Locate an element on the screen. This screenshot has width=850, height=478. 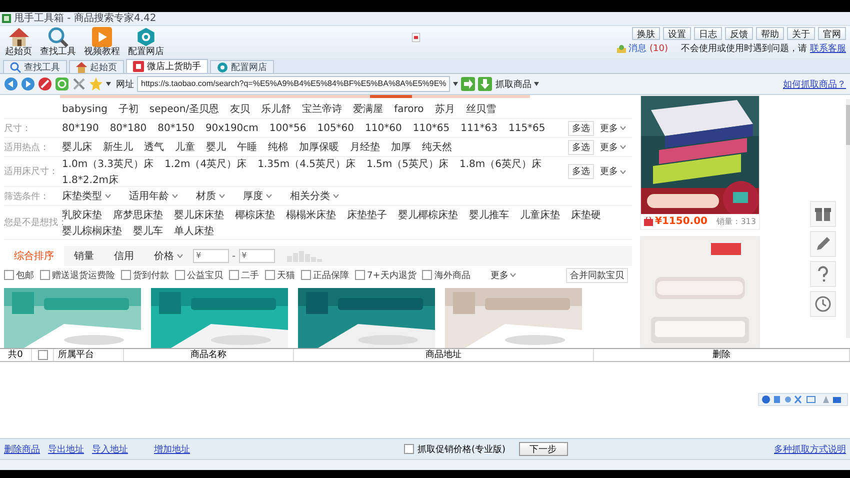
toolbar-tool: 查找工具 is located at coordinates (58, 42).